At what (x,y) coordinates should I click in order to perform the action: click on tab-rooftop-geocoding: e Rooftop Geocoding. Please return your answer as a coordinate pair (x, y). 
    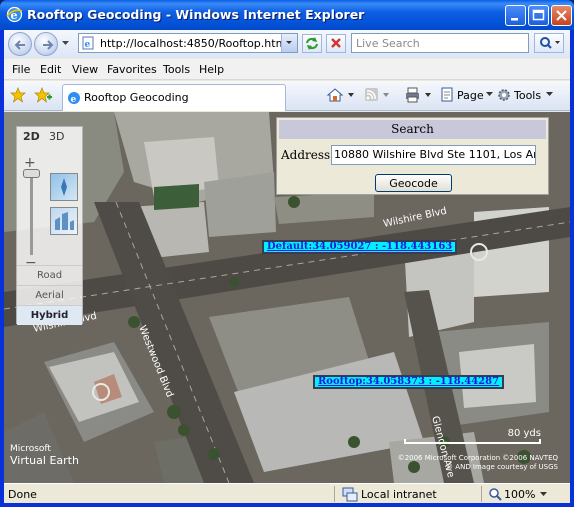
    Looking at the image, I should click on (174, 97).